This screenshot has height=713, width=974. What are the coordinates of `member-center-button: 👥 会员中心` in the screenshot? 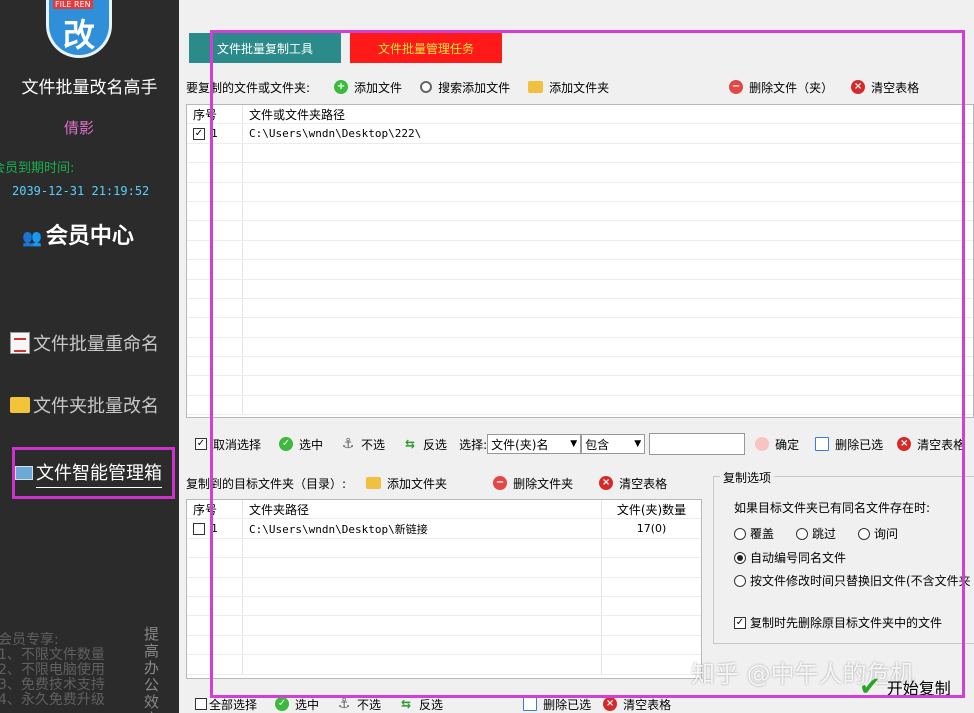 It's located at (78, 234).